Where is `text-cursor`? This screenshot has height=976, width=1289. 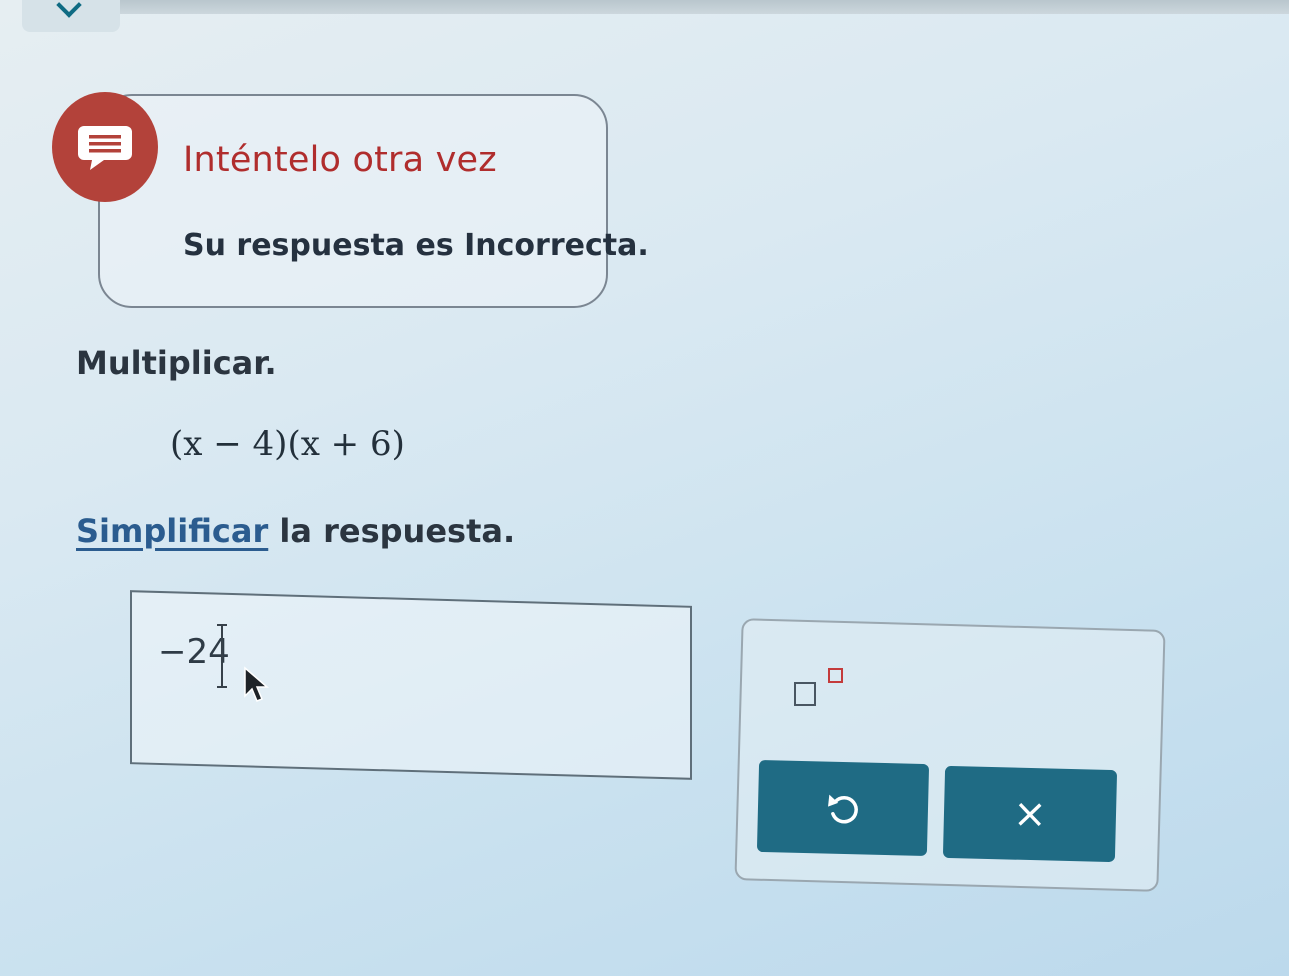
text-cursor is located at coordinates (222, 656).